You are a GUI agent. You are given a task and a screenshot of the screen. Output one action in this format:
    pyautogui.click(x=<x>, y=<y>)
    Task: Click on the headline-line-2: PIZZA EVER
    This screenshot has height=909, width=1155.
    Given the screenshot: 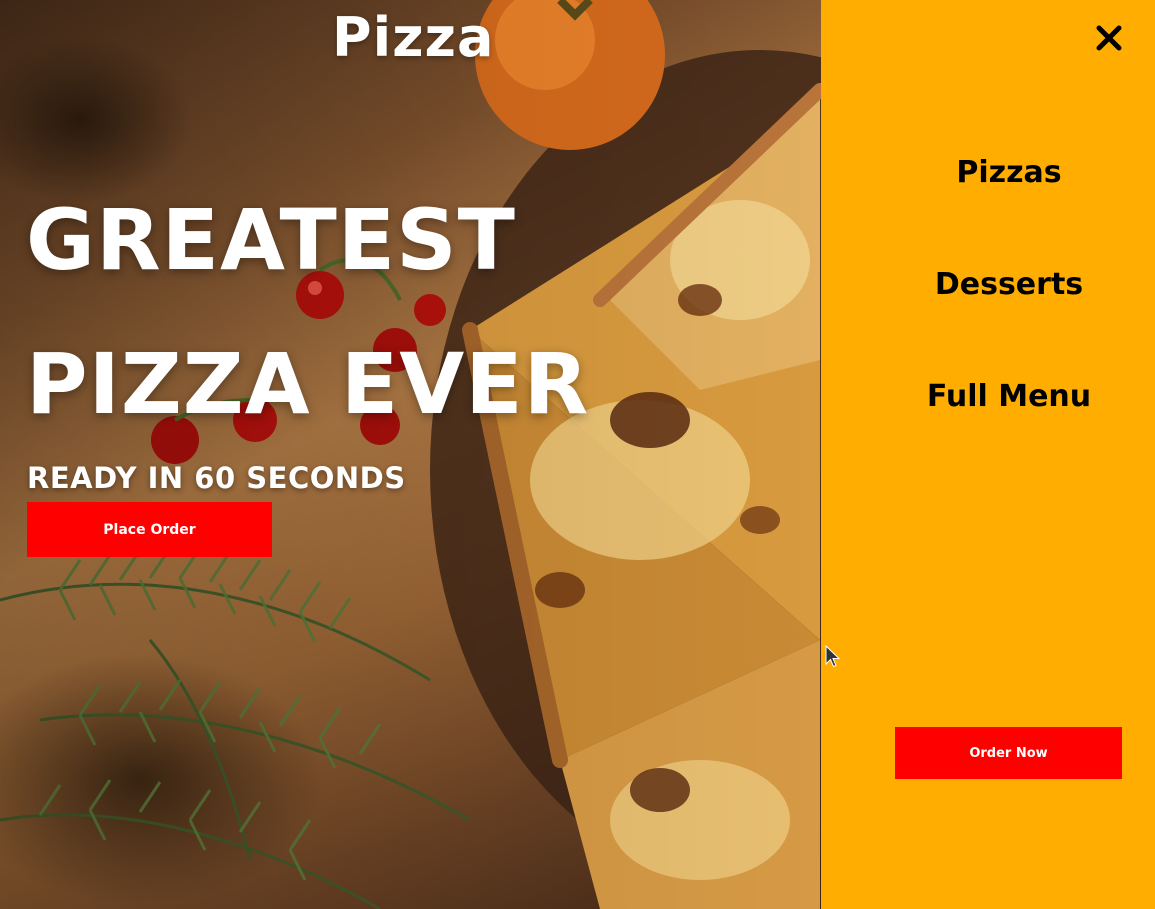 What is the action you would take?
    pyautogui.click(x=308, y=384)
    